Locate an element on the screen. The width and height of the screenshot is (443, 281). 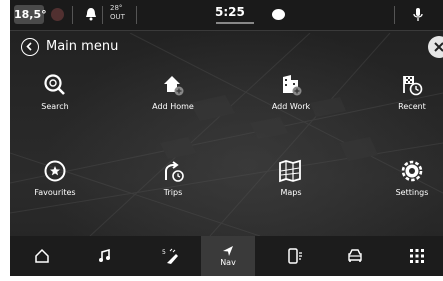
search-icon is located at coordinates (54, 84).